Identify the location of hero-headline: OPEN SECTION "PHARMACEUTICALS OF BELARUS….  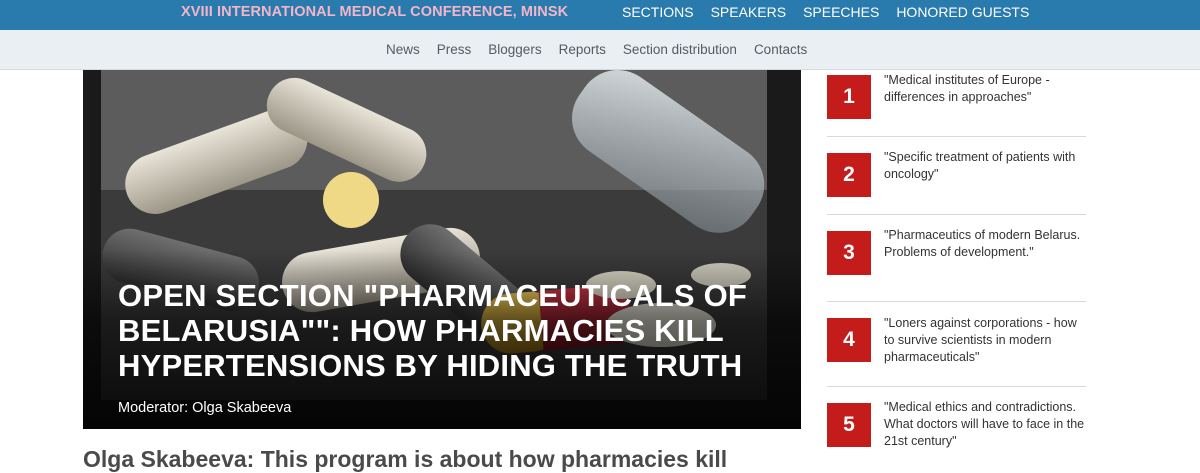
(448, 330).